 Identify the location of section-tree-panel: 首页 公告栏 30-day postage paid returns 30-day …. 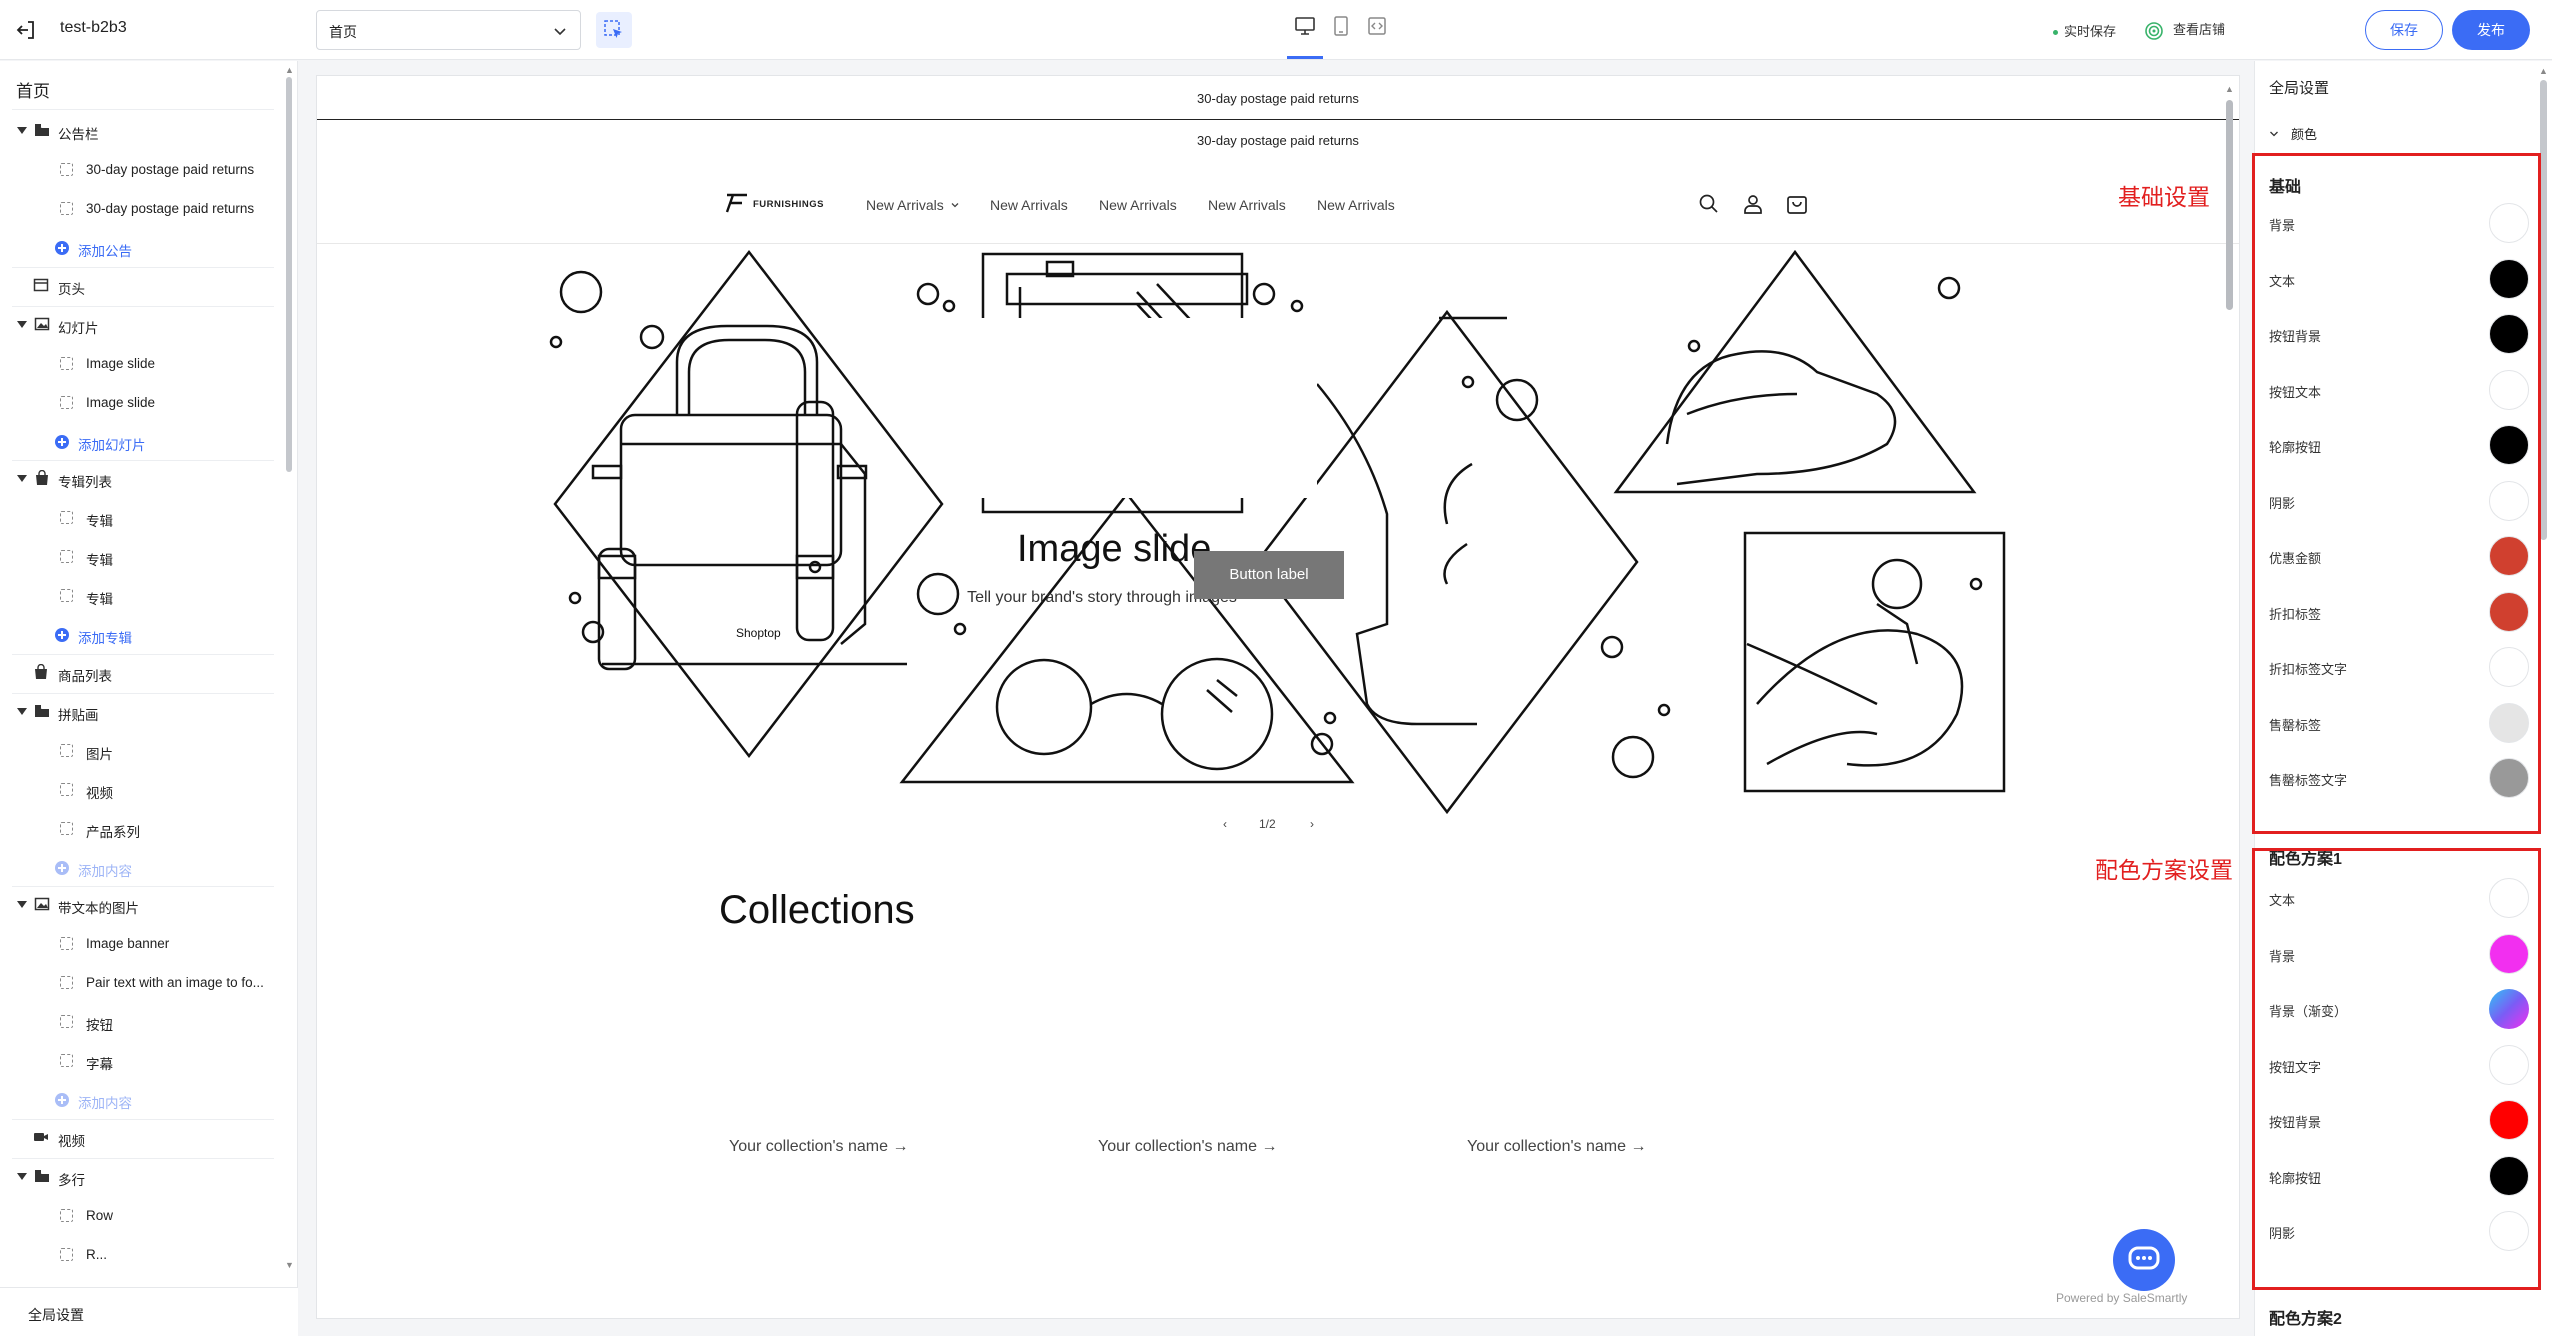
(149, 698).